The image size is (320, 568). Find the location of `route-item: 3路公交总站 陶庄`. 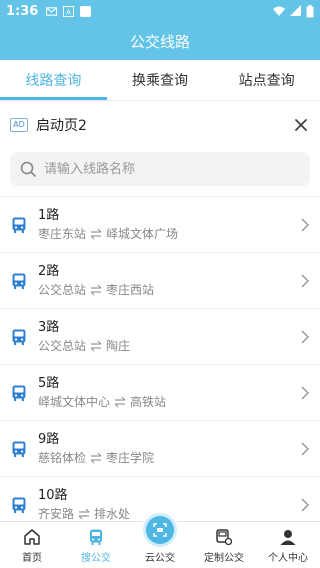

route-item: 3路公交总站 陶庄 is located at coordinates (160, 336).